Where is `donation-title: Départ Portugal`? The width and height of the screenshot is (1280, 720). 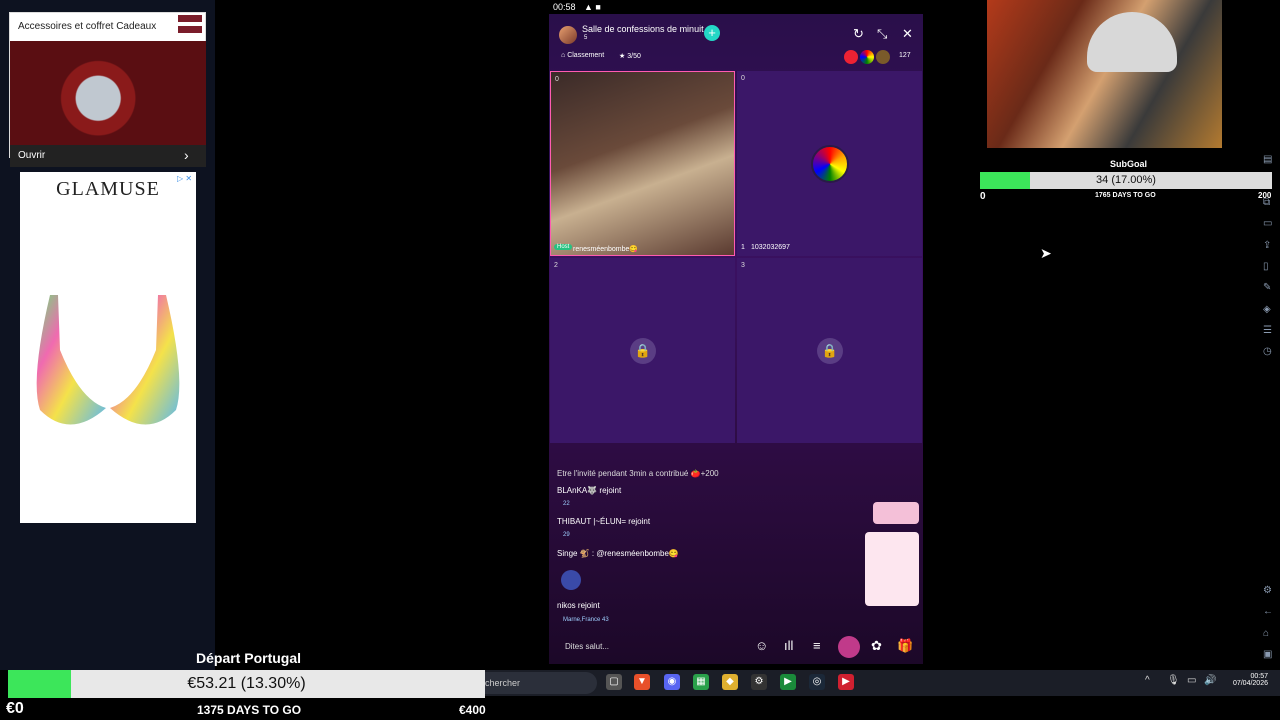
donation-title: Départ Portugal is located at coordinates (249, 658).